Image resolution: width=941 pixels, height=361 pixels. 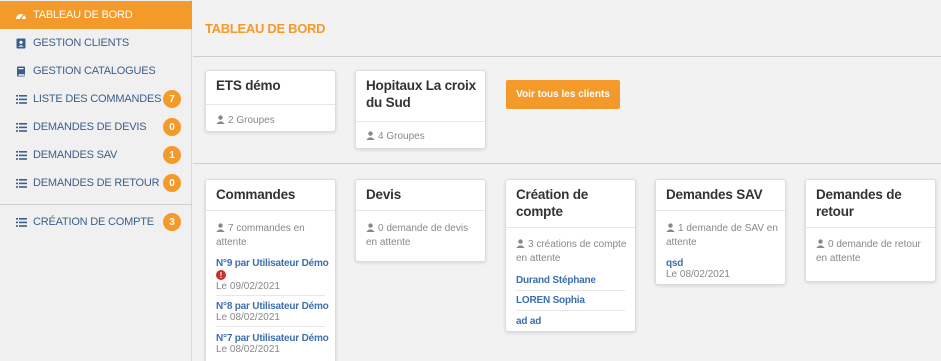 What do you see at coordinates (552, 203) in the screenshot?
I see `card-title: Création de compte` at bounding box center [552, 203].